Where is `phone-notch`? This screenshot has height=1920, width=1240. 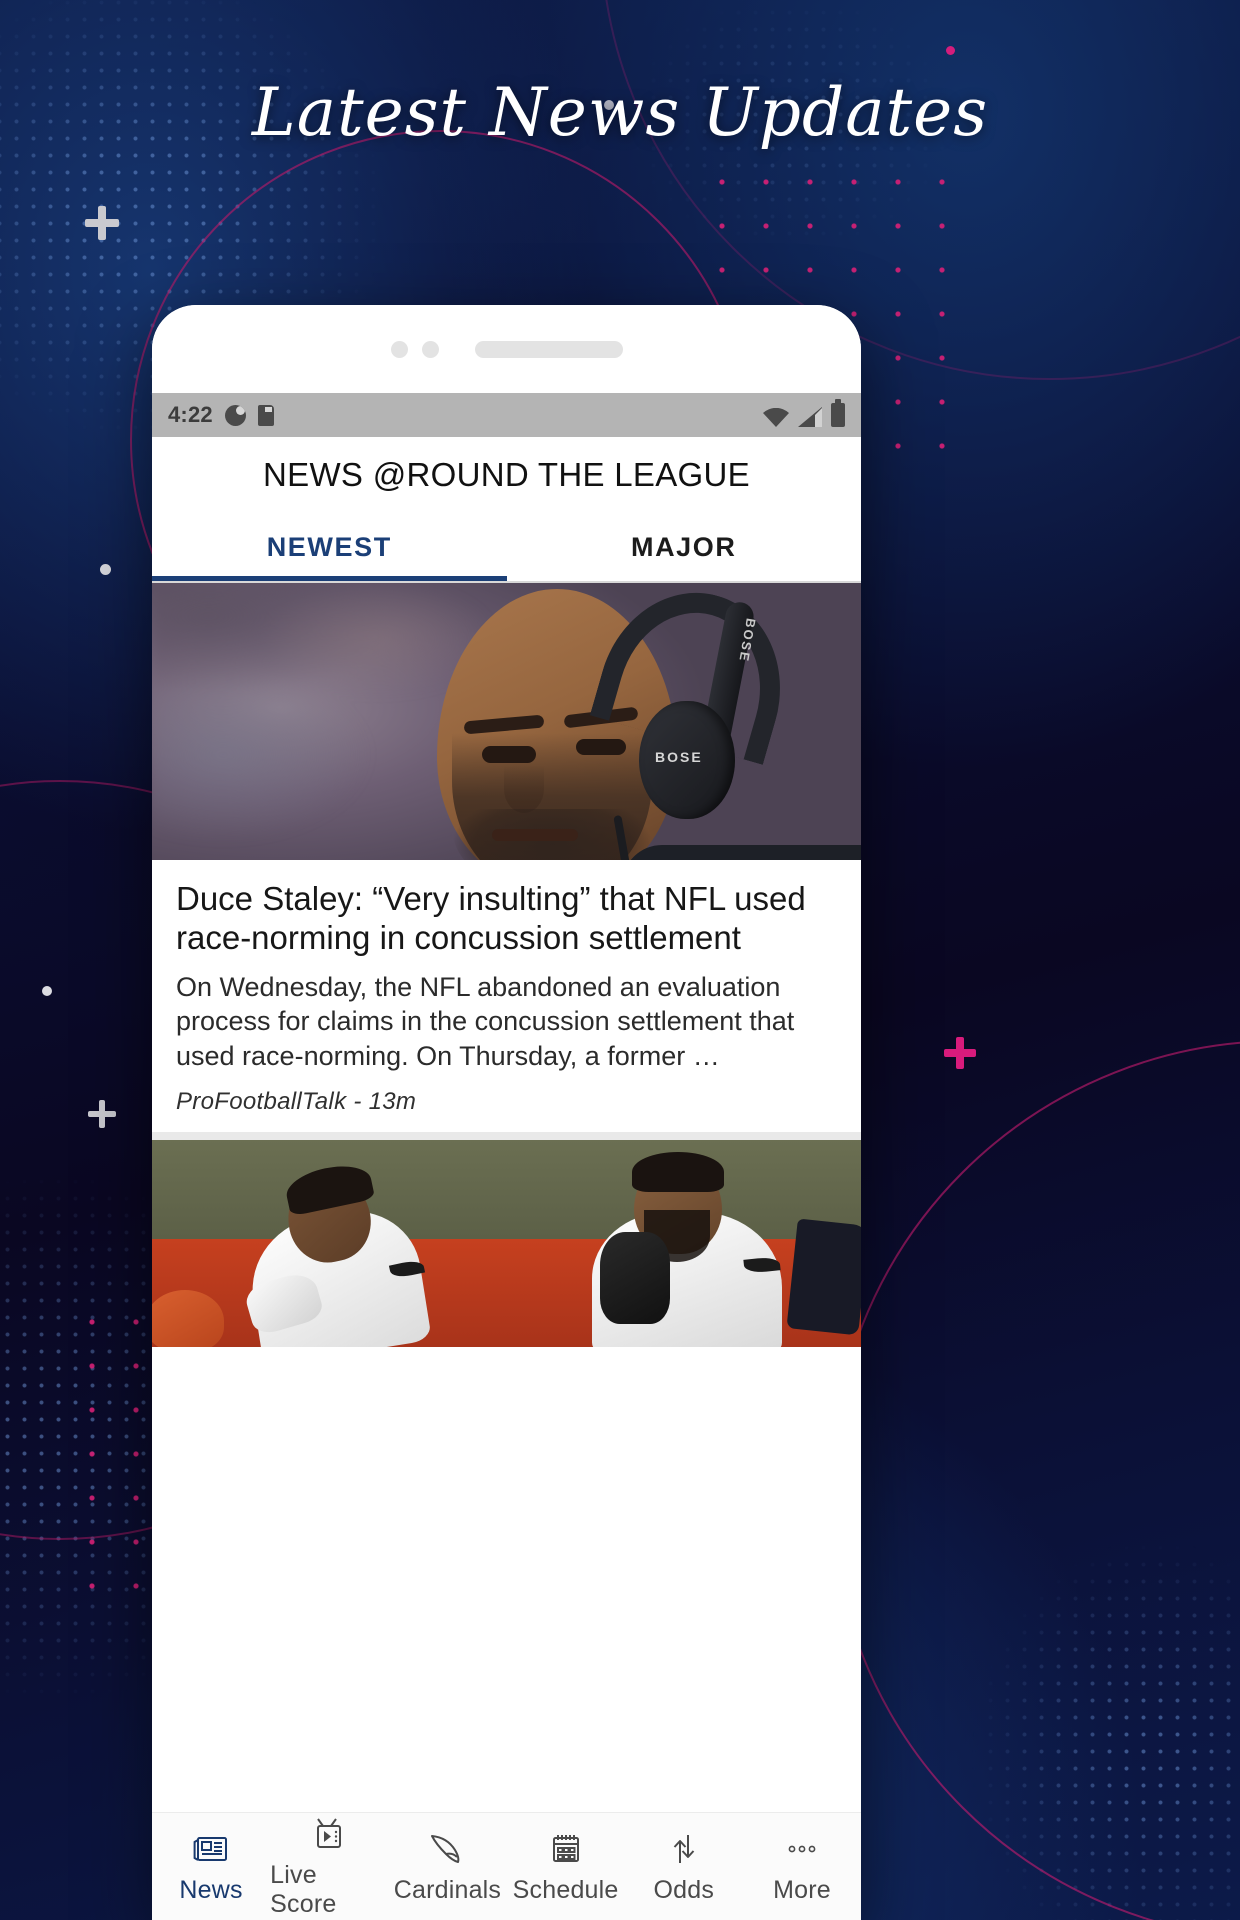
phone-notch is located at coordinates (506, 349).